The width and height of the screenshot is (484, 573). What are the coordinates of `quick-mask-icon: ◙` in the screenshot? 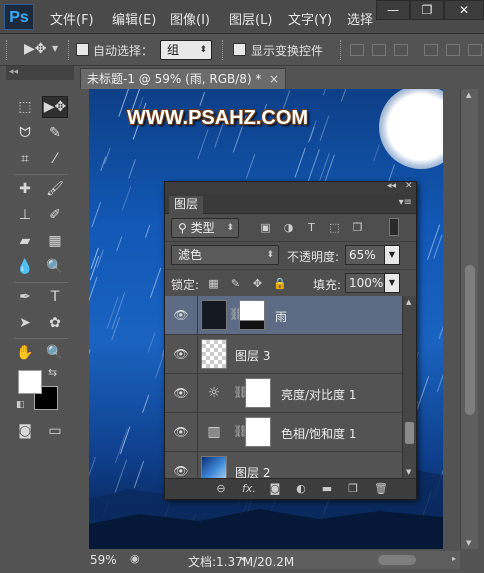 It's located at (25, 431).